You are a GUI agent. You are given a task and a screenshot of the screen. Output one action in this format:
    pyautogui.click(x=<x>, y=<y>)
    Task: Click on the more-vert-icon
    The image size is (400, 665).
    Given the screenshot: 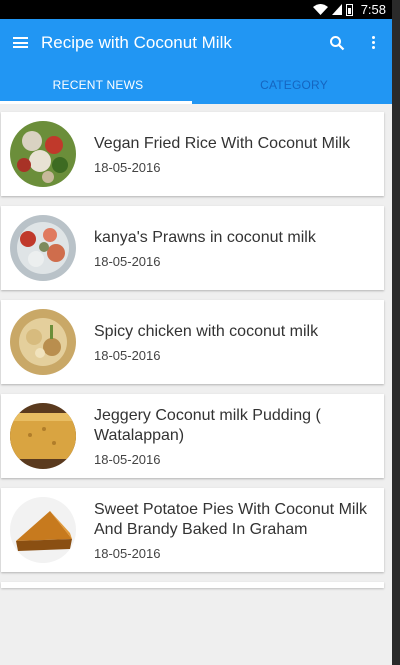 What is the action you would take?
    pyautogui.click(x=373, y=42)
    